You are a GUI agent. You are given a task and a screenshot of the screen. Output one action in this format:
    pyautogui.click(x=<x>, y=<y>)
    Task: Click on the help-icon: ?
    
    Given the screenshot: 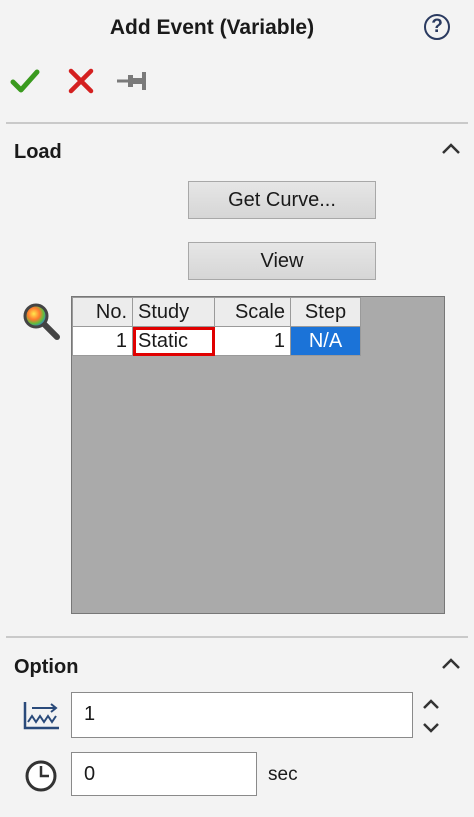 What is the action you would take?
    pyautogui.click(x=437, y=27)
    